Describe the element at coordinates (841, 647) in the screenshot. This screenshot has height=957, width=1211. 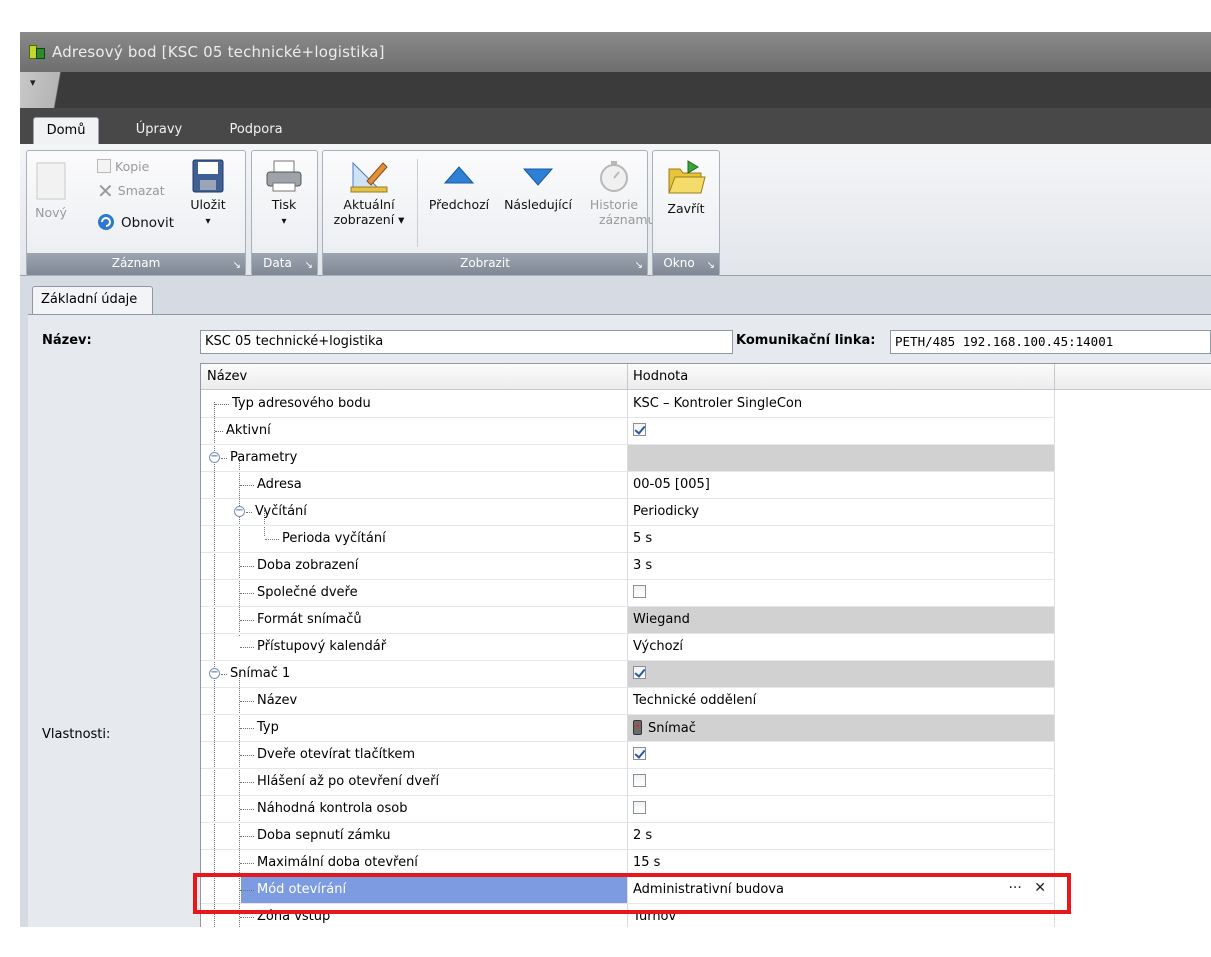
I see `row-value: Výchozí` at that location.